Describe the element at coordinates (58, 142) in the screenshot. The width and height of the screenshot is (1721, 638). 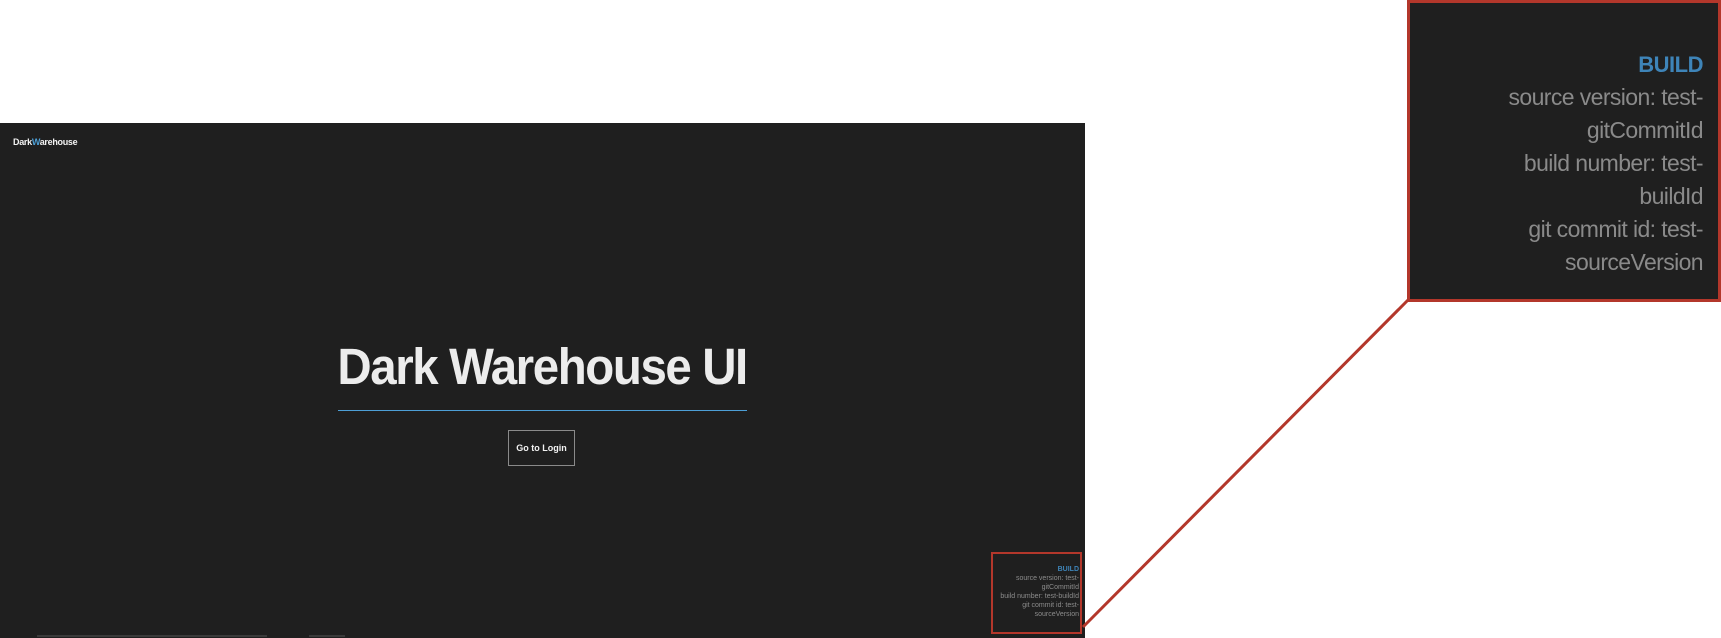
I see `brand-suffix: arehouse` at that location.